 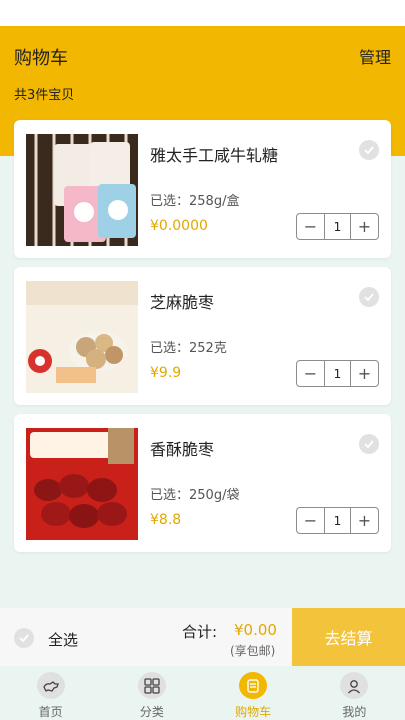 What do you see at coordinates (195, 201) in the screenshot?
I see `product-spec: 已选：258g/盒` at bounding box center [195, 201].